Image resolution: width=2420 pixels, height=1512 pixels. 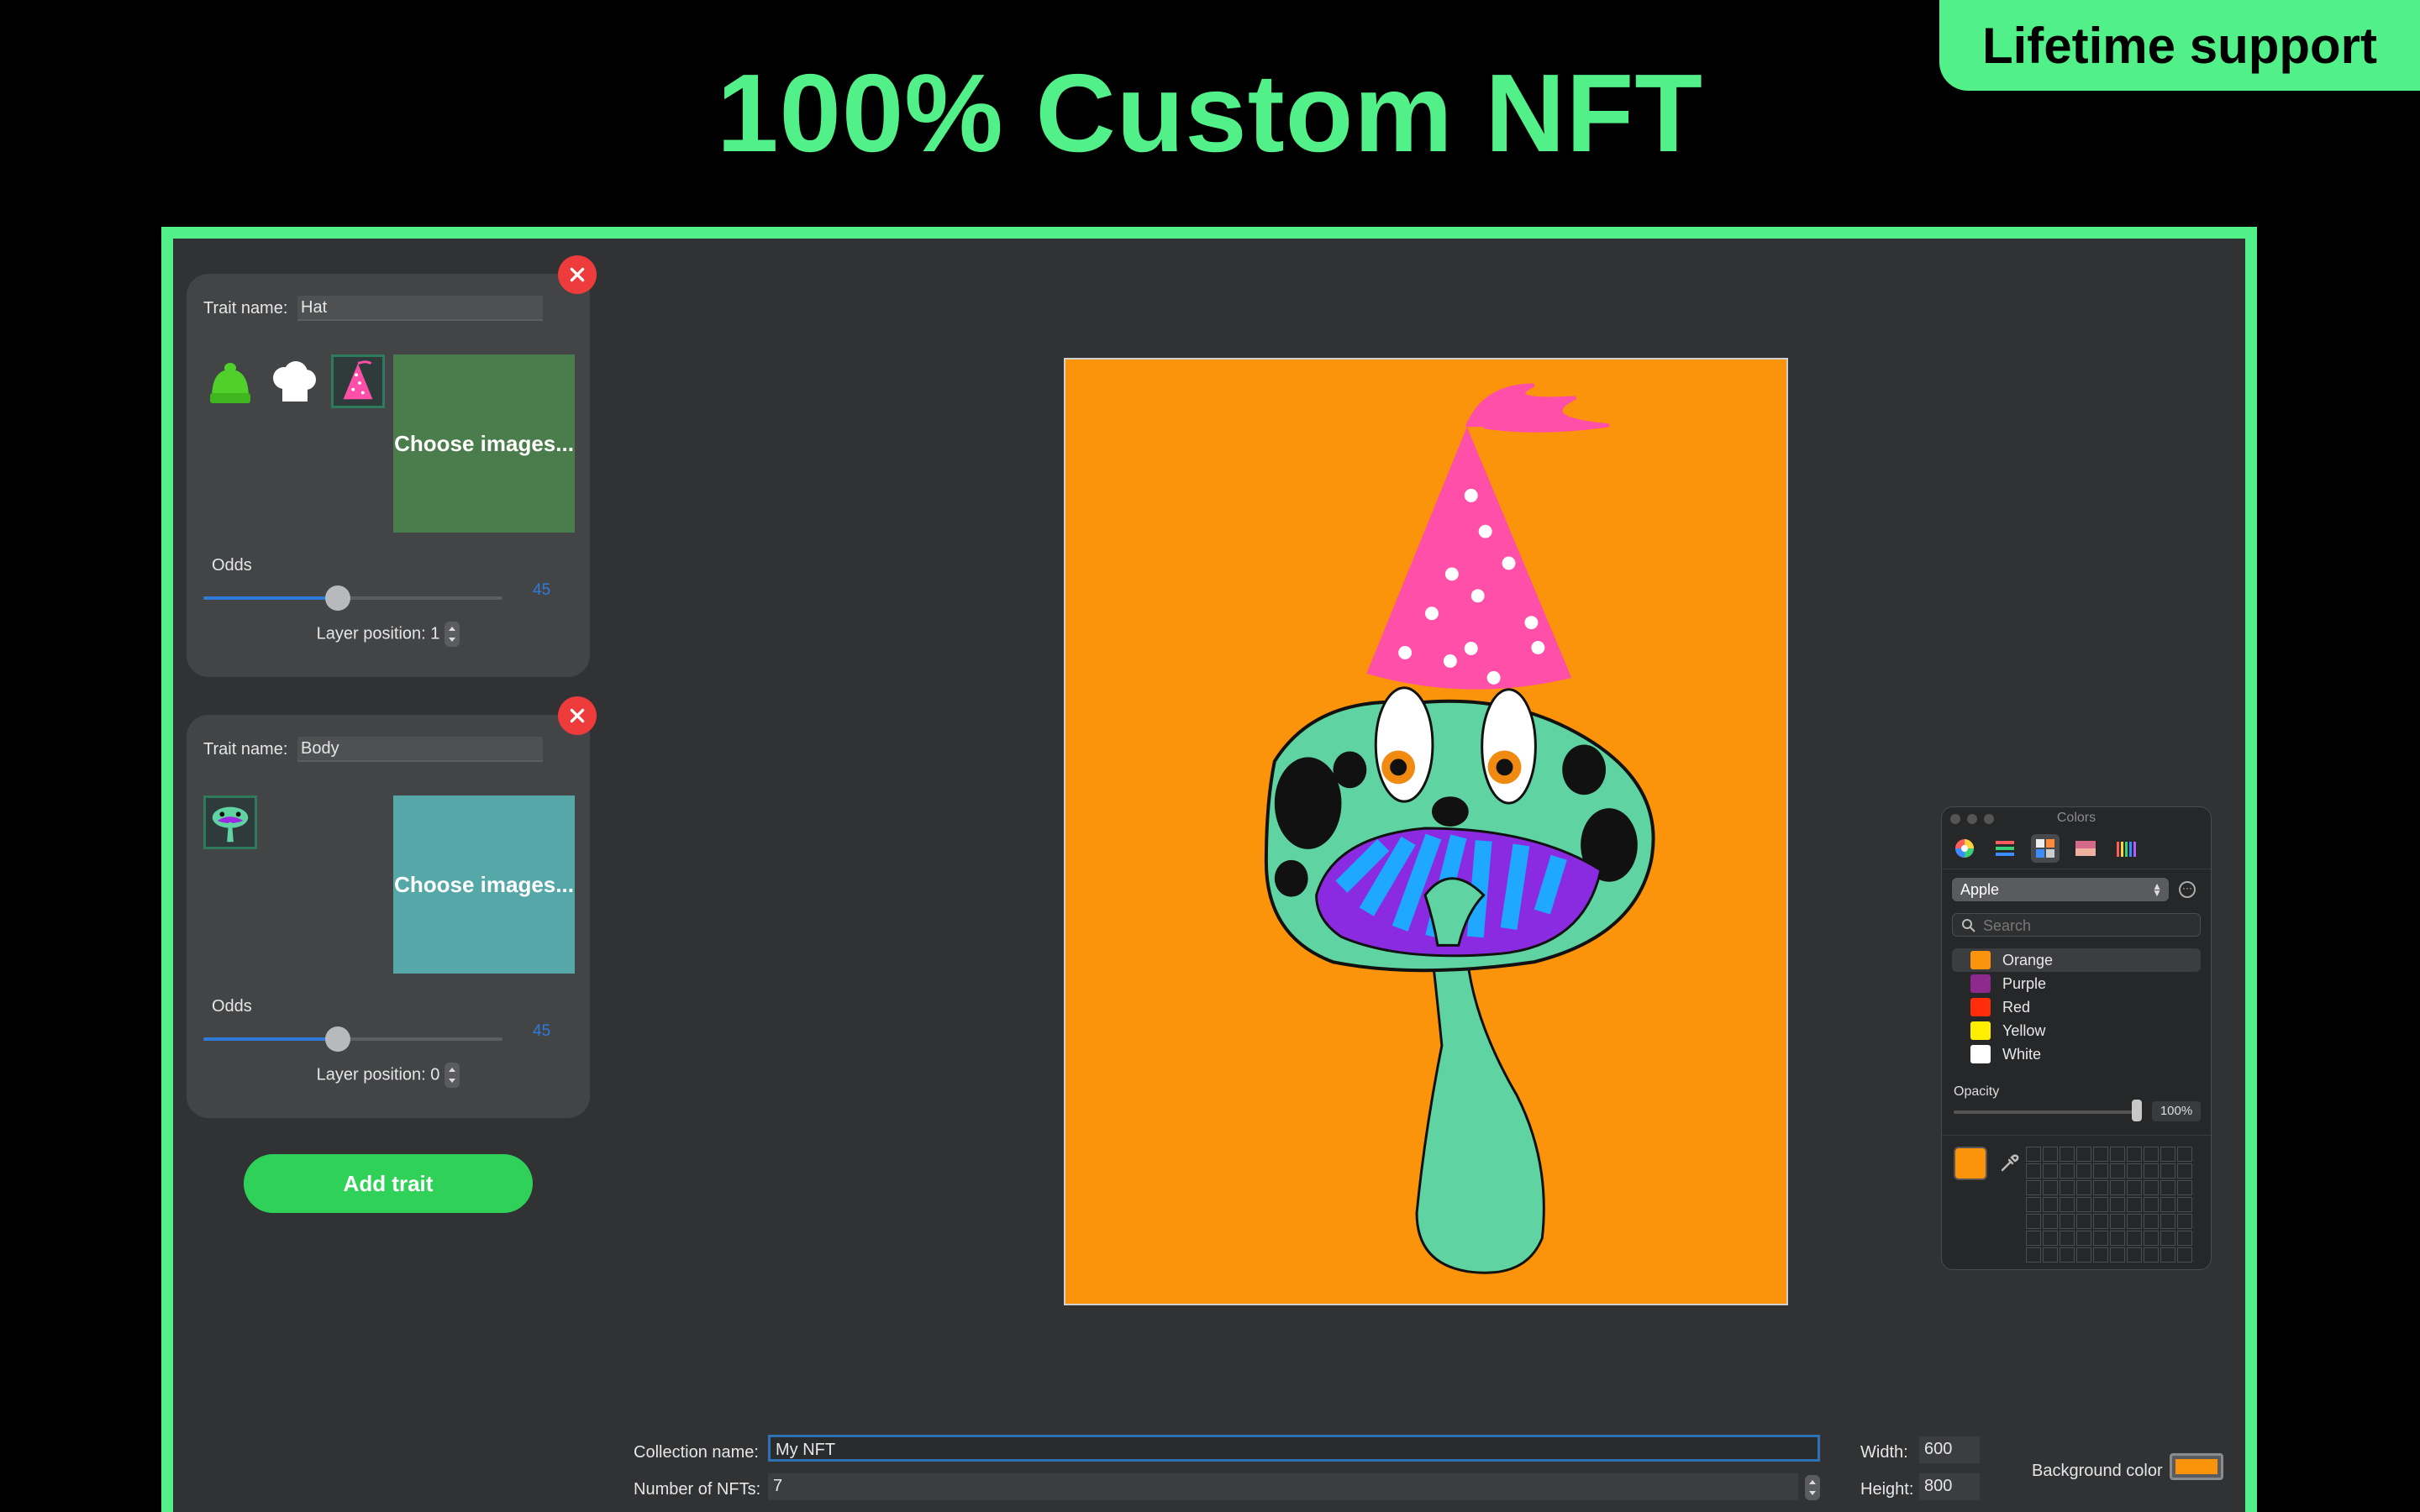 What do you see at coordinates (2126, 848) in the screenshot?
I see `crayons-tab` at bounding box center [2126, 848].